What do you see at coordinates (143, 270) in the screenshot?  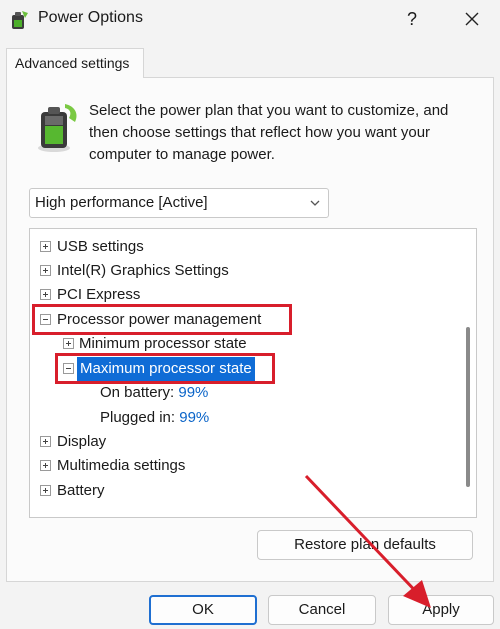 I see `tree-item-label: Intel(R) Graphics Settings` at bounding box center [143, 270].